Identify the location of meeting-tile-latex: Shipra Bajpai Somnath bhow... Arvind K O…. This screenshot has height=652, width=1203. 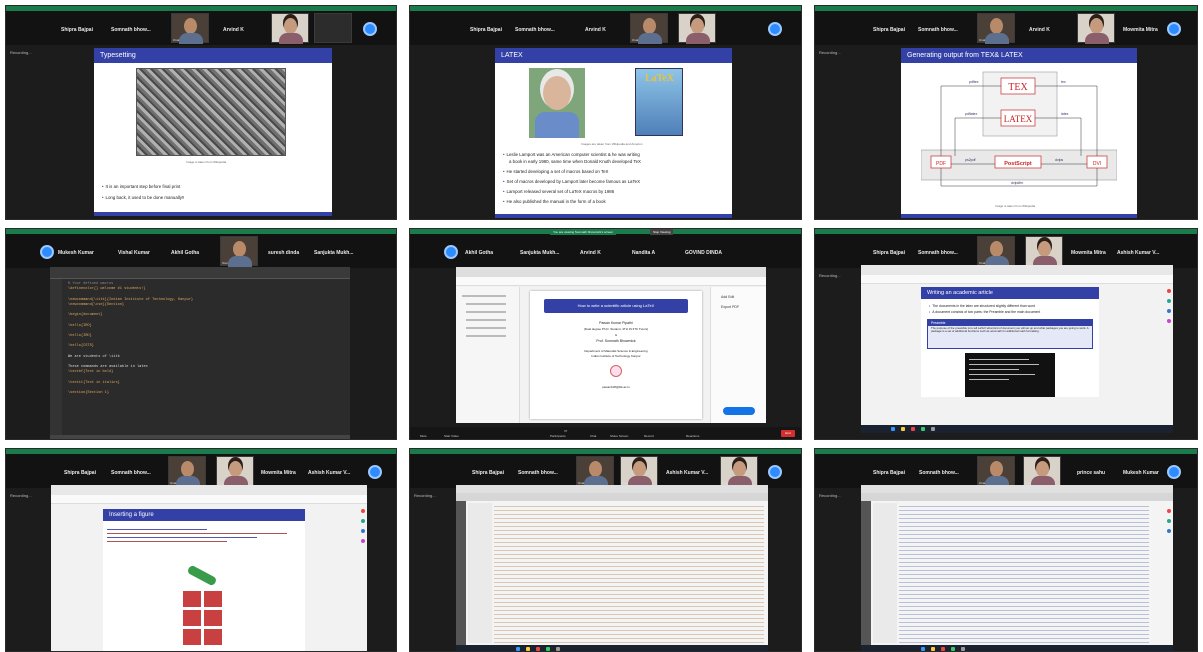
(605, 112).